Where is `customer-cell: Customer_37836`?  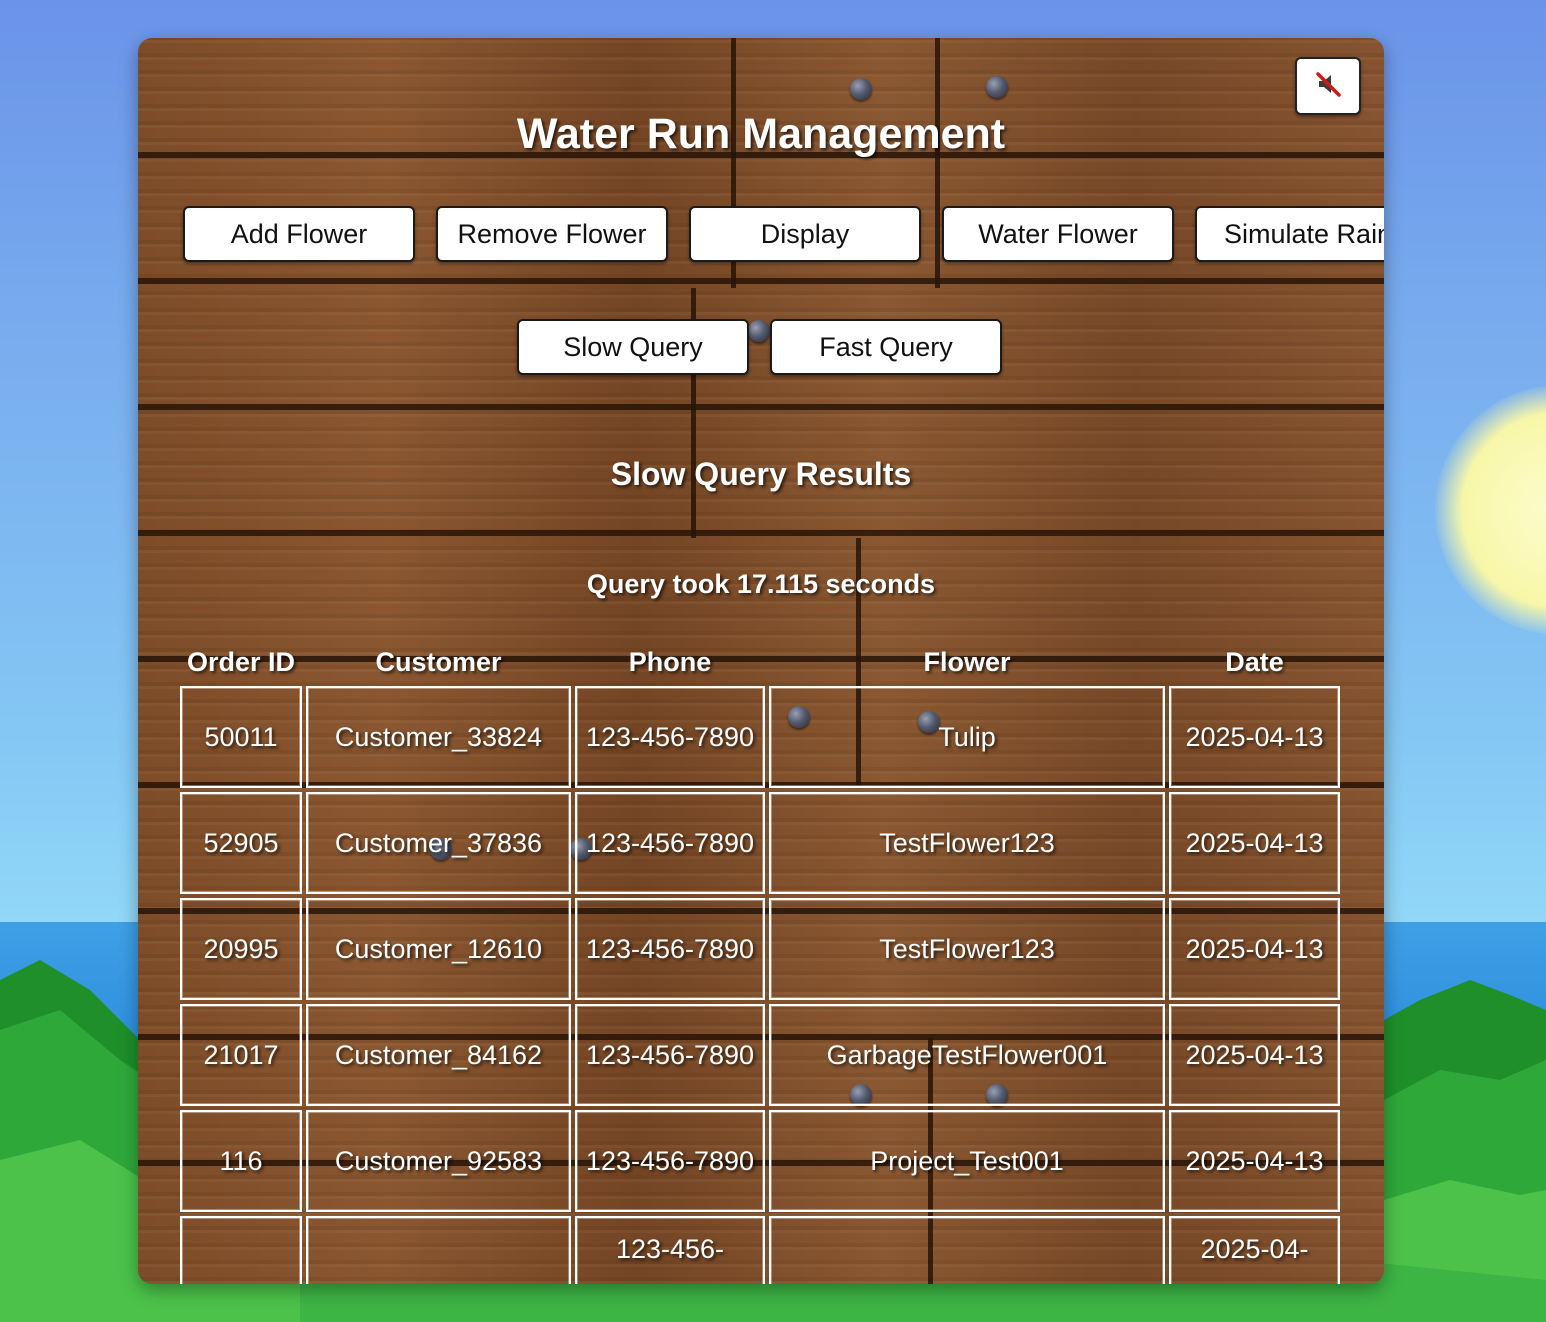
customer-cell: Customer_37836 is located at coordinates (438, 843).